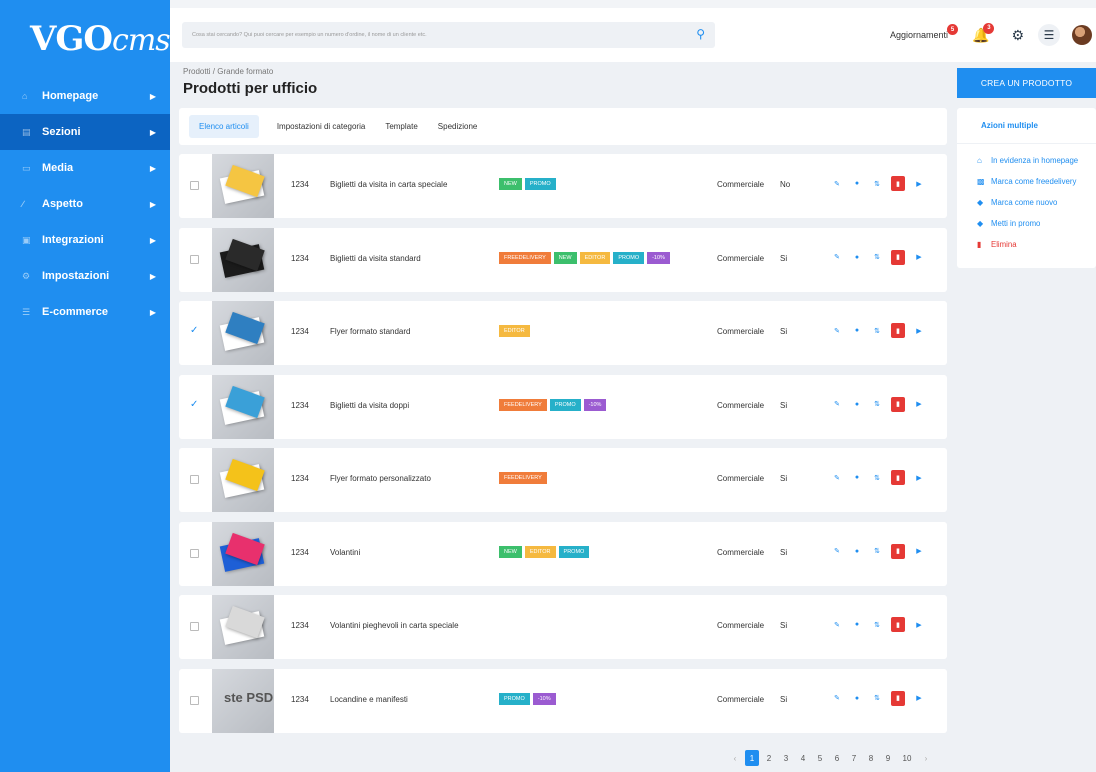 The height and width of the screenshot is (772, 1096). What do you see at coordinates (85, 132) in the screenshot?
I see `sidebar-item-sezioni: ▤ Sezioni ▶` at bounding box center [85, 132].